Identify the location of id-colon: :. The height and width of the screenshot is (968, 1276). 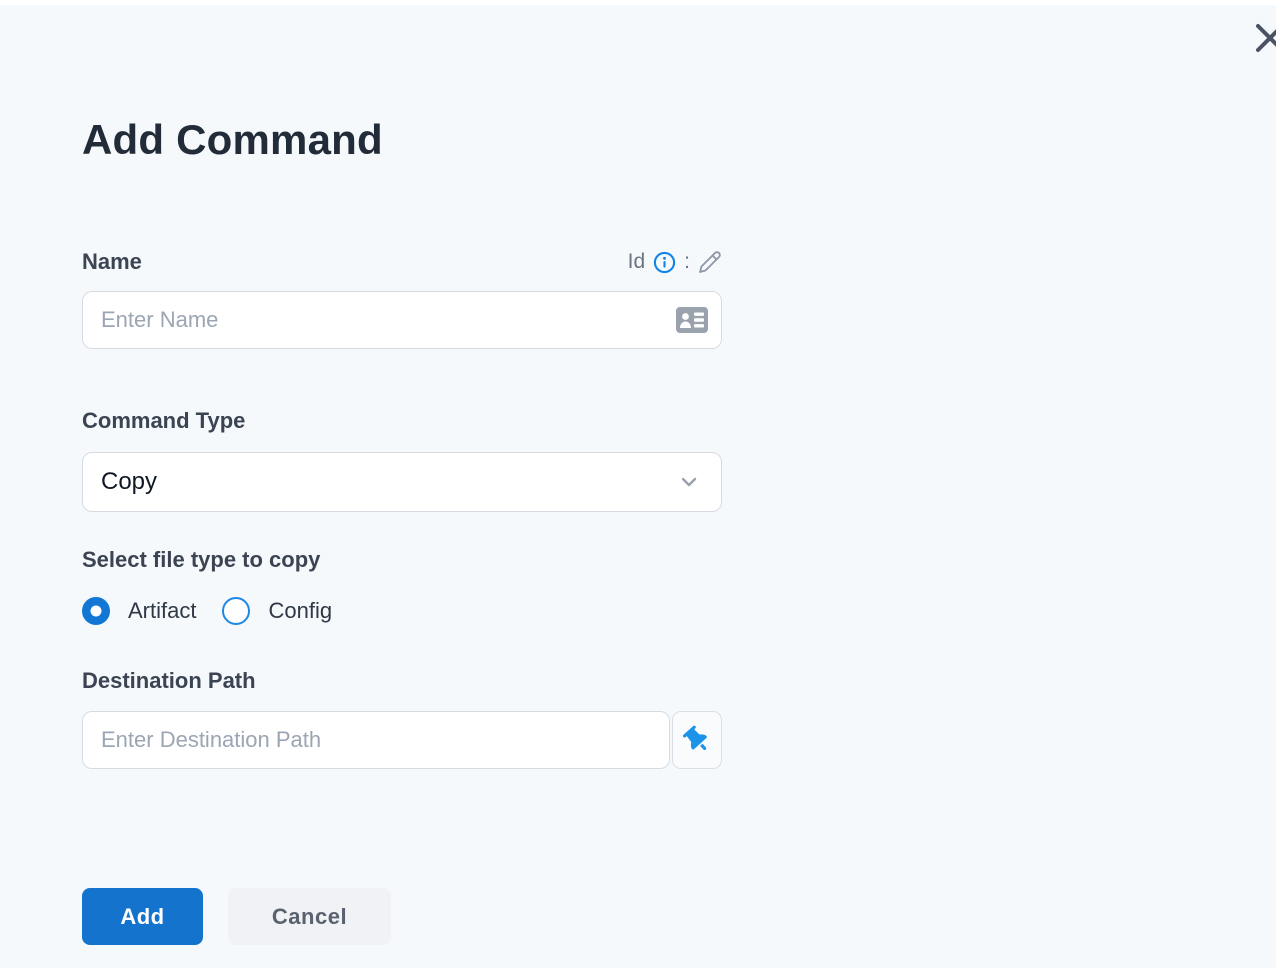
(687, 261).